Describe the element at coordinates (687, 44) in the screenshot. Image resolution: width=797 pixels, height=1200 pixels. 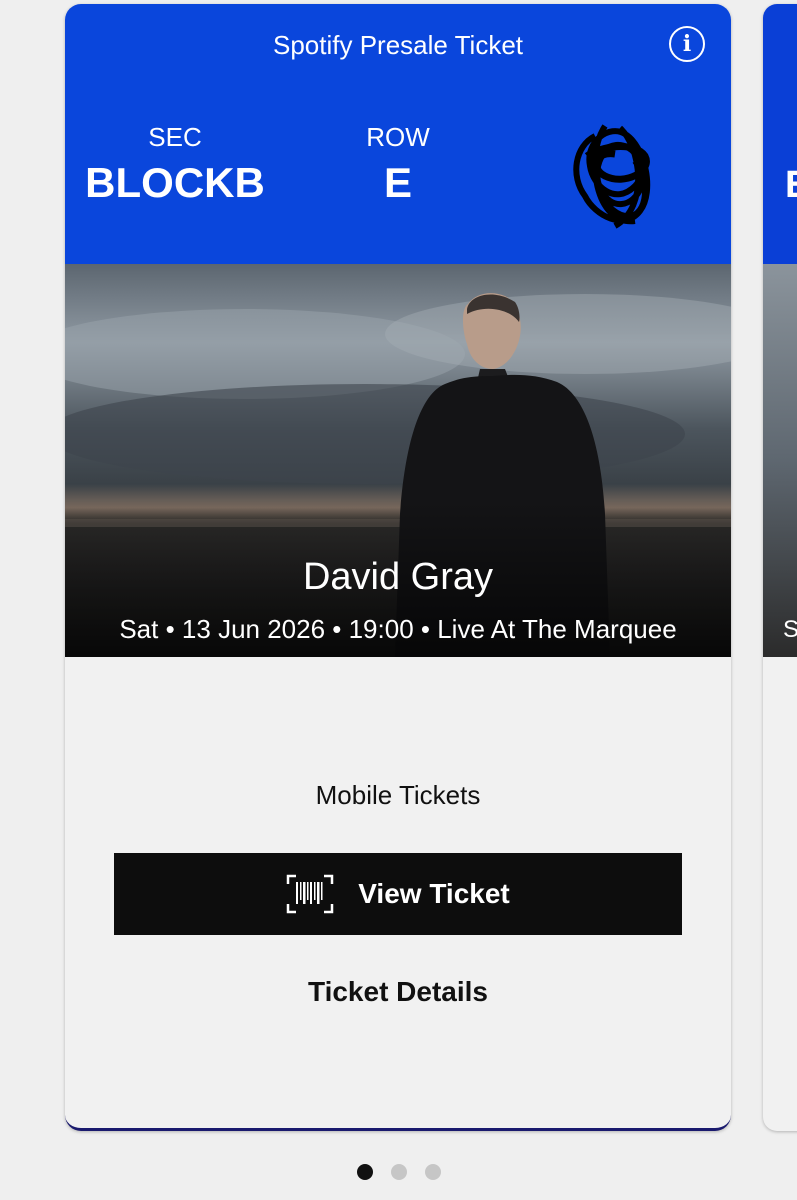
I see `info-icon: i` at that location.